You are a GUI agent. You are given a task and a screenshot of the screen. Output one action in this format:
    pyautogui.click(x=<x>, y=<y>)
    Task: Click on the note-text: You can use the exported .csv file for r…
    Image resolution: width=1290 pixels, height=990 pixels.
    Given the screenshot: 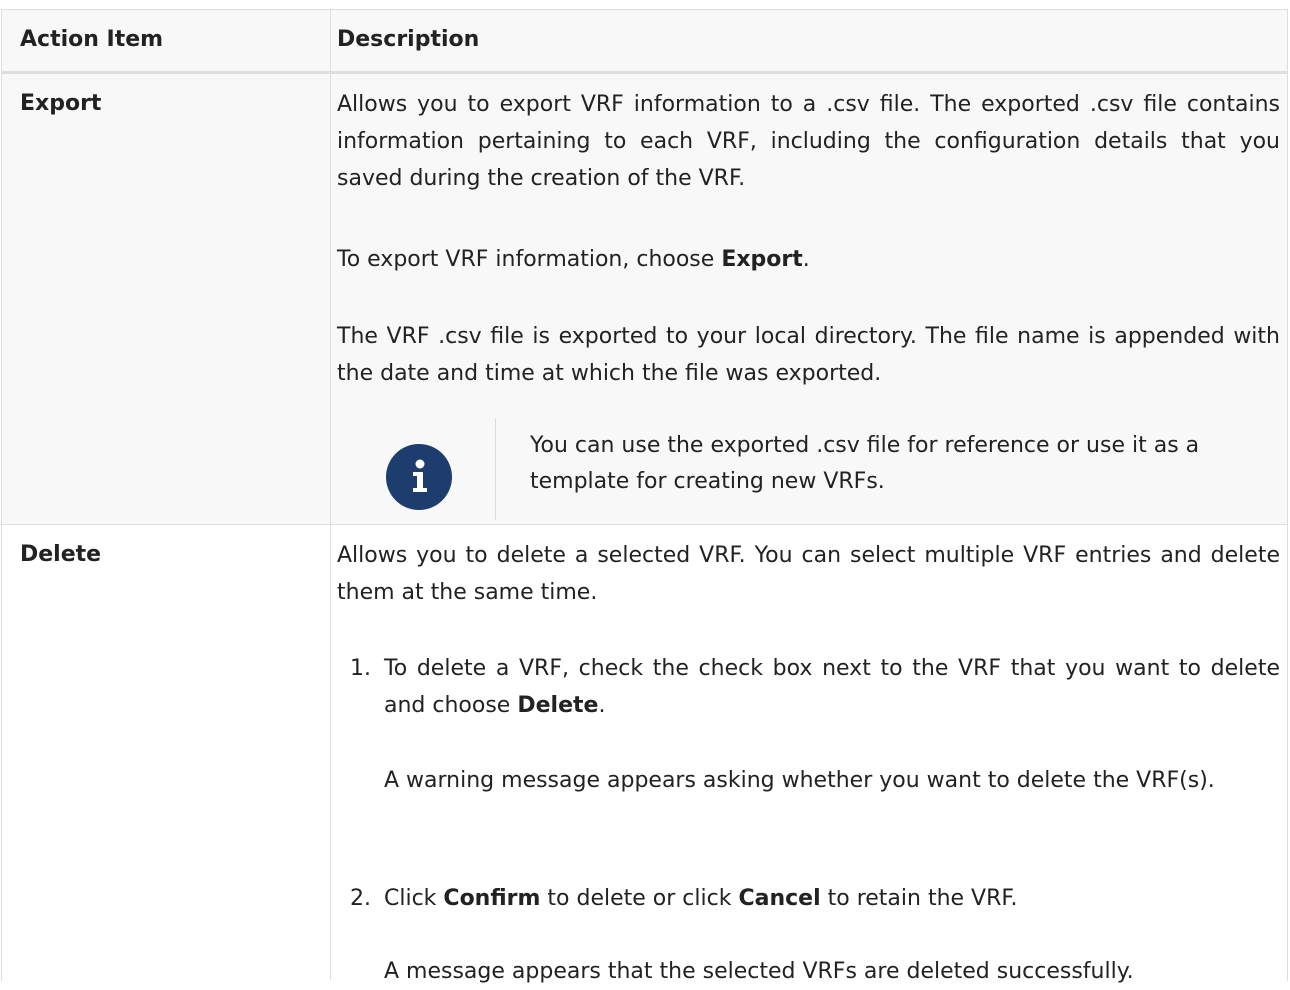 What is the action you would take?
    pyautogui.click(x=865, y=463)
    